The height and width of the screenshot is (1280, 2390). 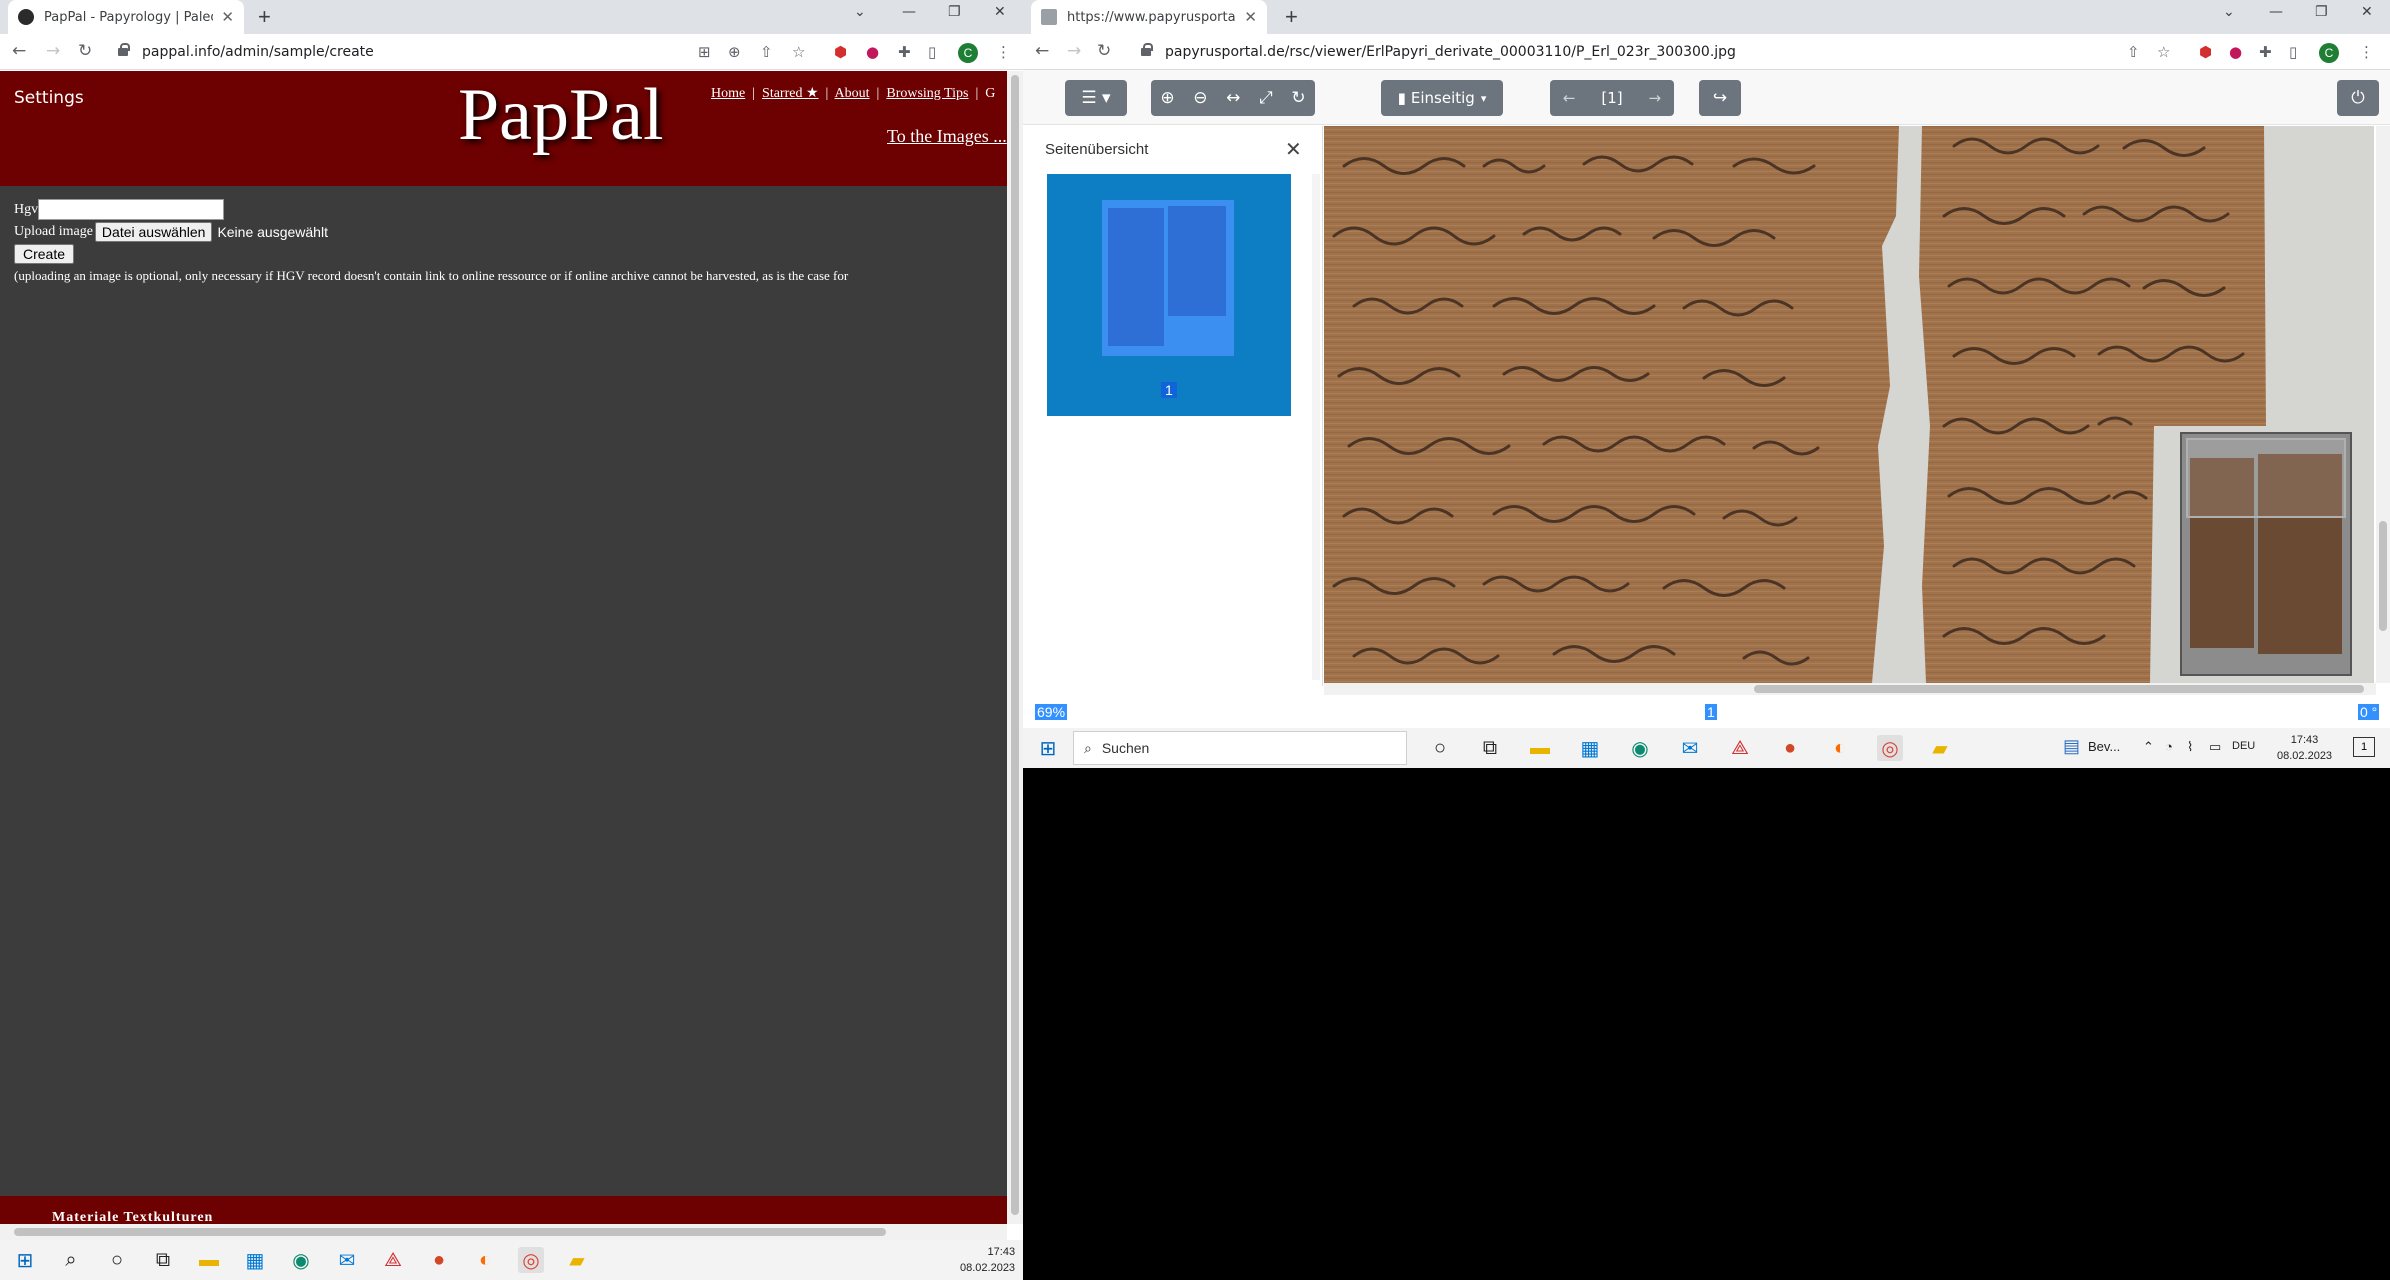 I want to click on share-icon: ⇧, so click(x=766, y=52).